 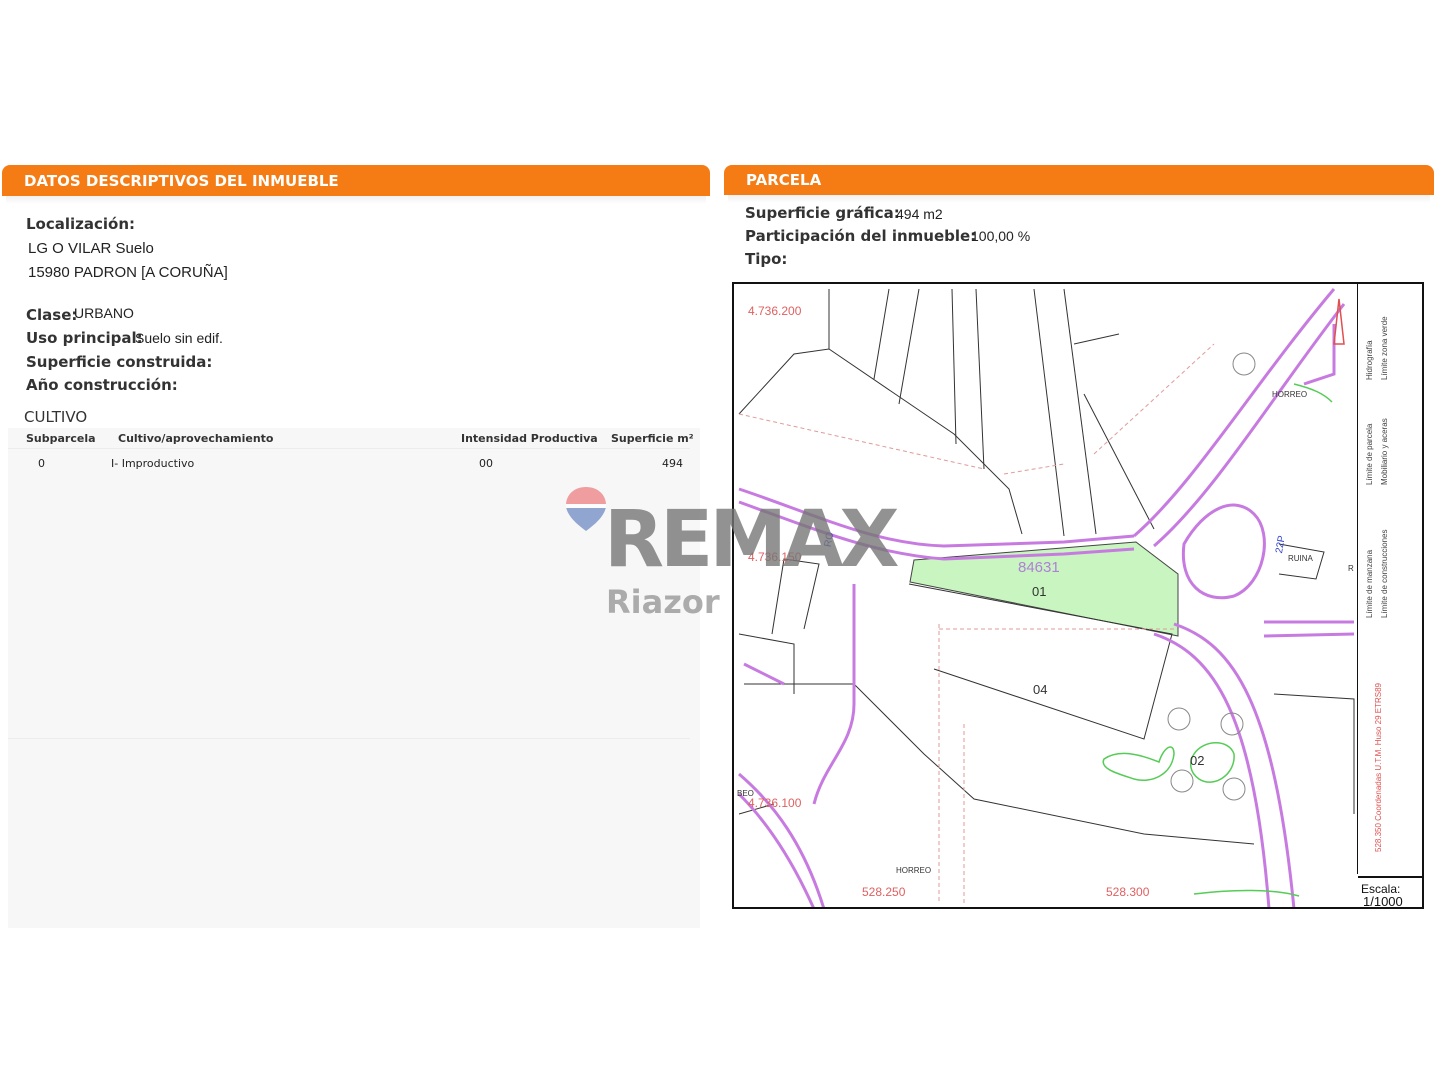 What do you see at coordinates (102, 385) in the screenshot?
I see `construction-year-label: Año construcción:` at bounding box center [102, 385].